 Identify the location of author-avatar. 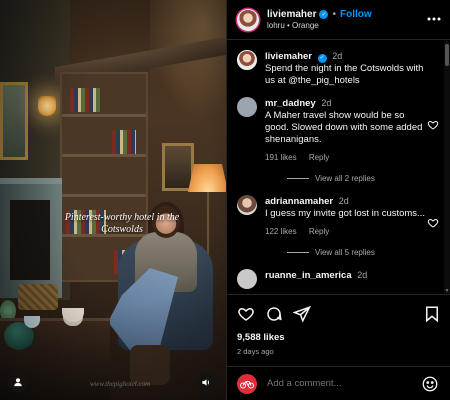
(248, 19).